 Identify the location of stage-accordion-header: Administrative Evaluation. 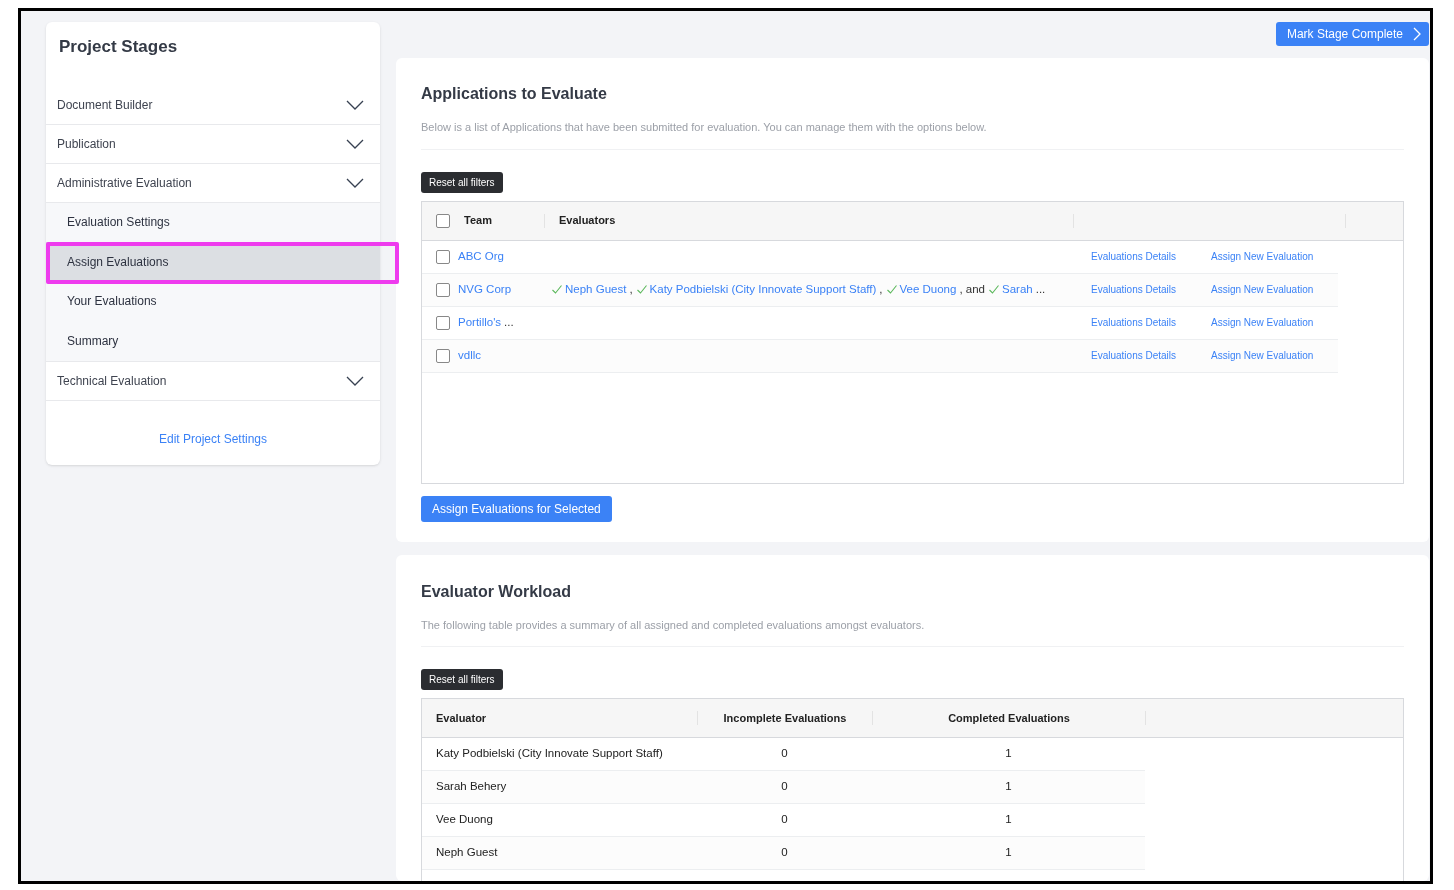
(213, 183).